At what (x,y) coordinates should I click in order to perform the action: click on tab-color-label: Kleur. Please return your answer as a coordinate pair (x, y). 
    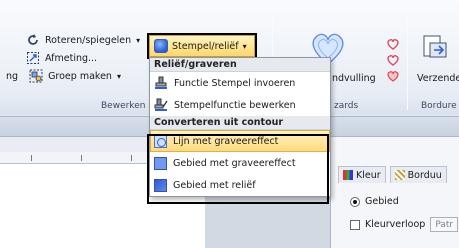
    Looking at the image, I should click on (368, 175).